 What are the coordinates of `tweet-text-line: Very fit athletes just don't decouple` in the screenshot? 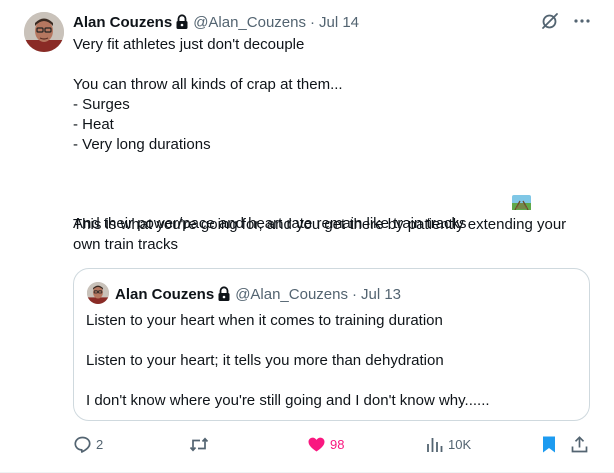 It's located at (189, 44).